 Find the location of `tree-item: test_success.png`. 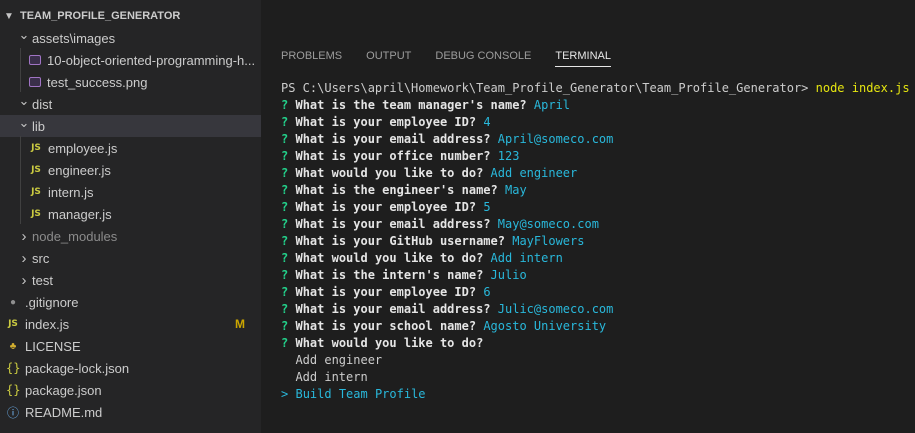

tree-item: test_success.png is located at coordinates (130, 82).